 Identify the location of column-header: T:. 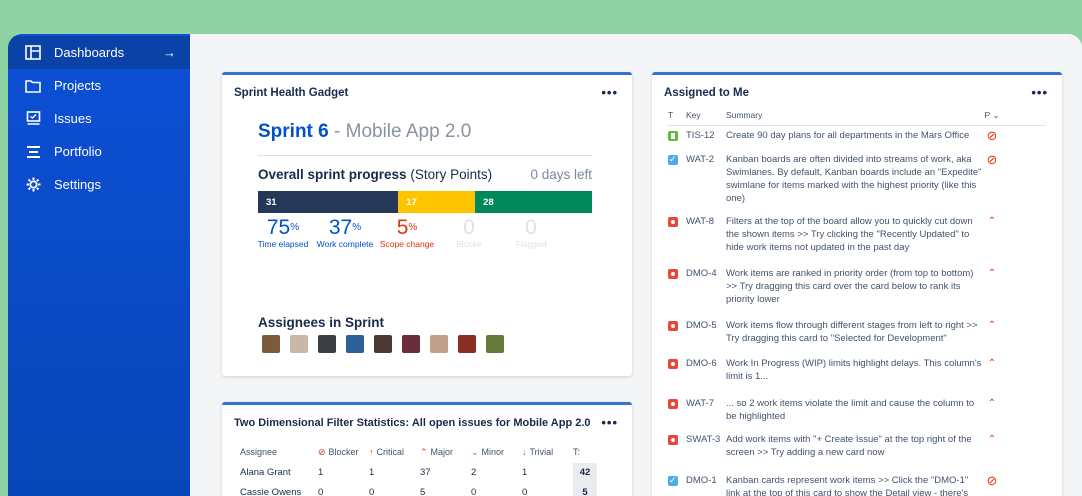
(585, 452).